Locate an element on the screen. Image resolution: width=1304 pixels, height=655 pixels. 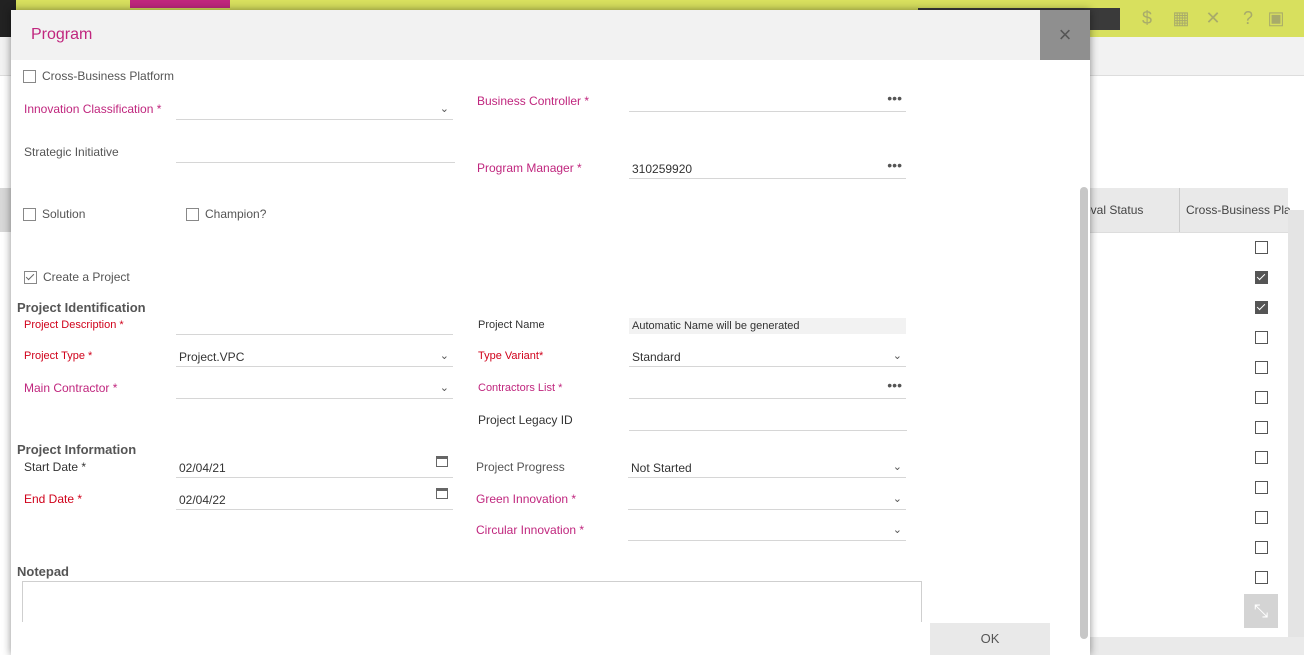
type-variant-value: Standard is located at coordinates (656, 357).